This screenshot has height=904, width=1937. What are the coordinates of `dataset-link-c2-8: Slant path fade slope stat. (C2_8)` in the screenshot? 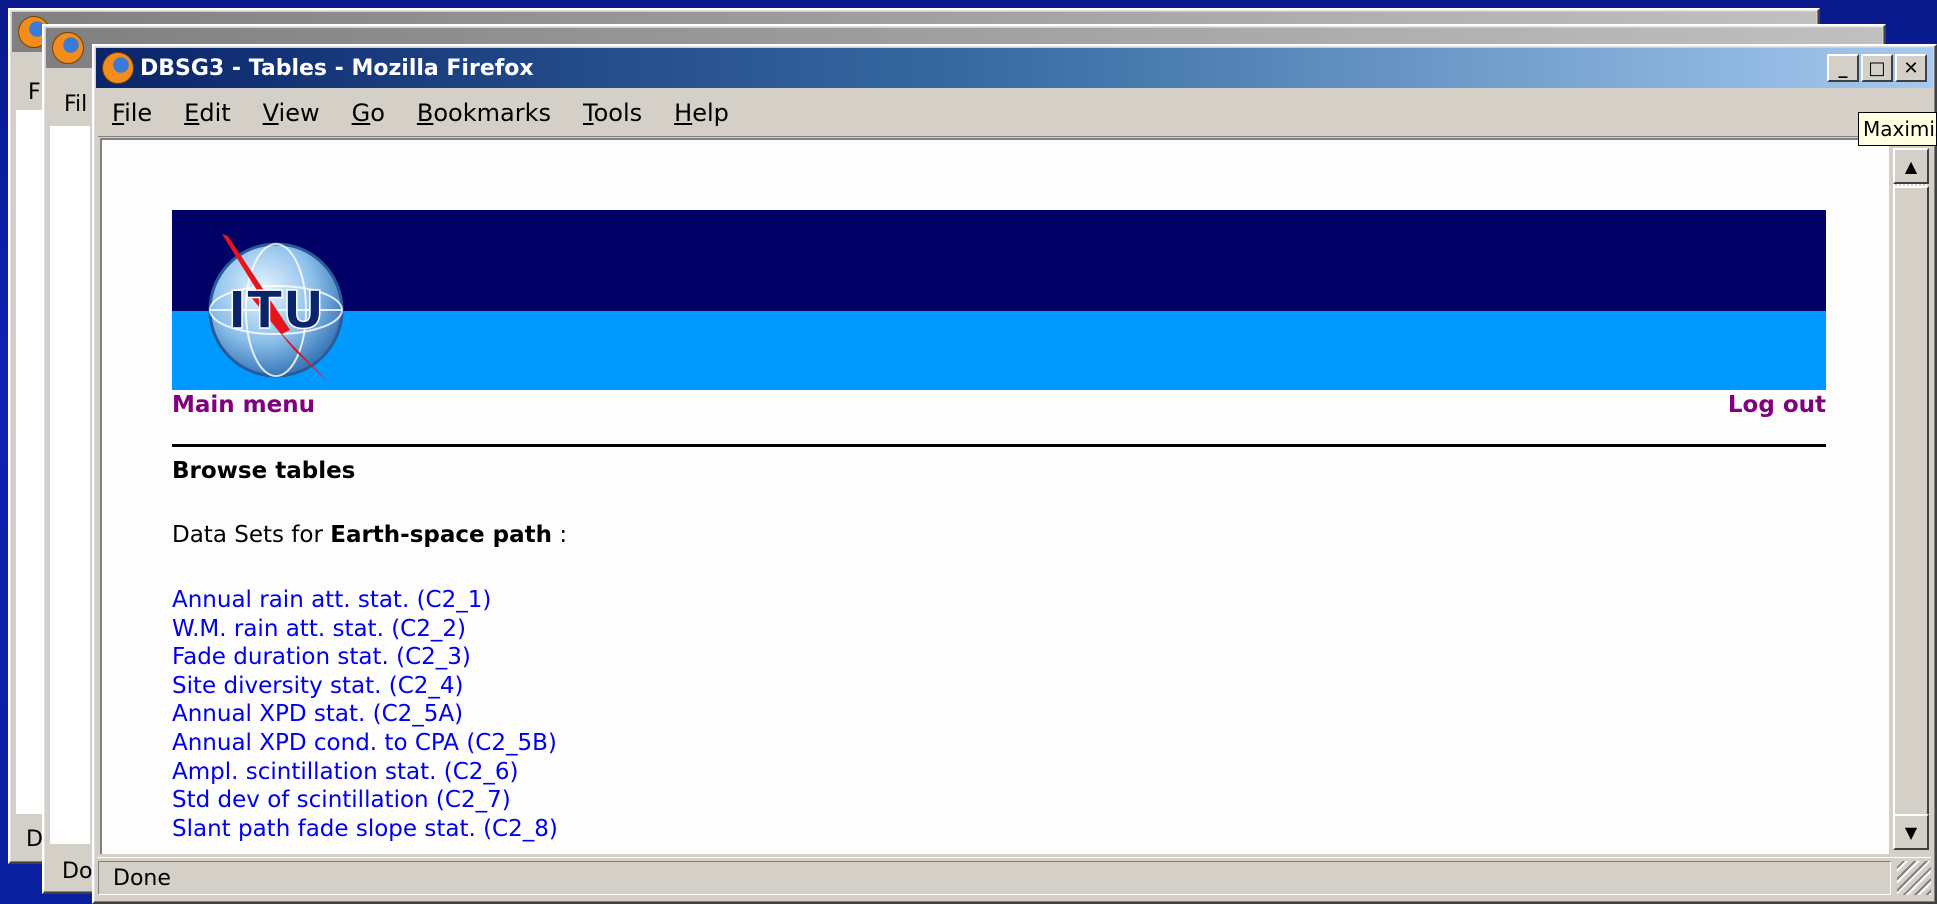 It's located at (365, 829).